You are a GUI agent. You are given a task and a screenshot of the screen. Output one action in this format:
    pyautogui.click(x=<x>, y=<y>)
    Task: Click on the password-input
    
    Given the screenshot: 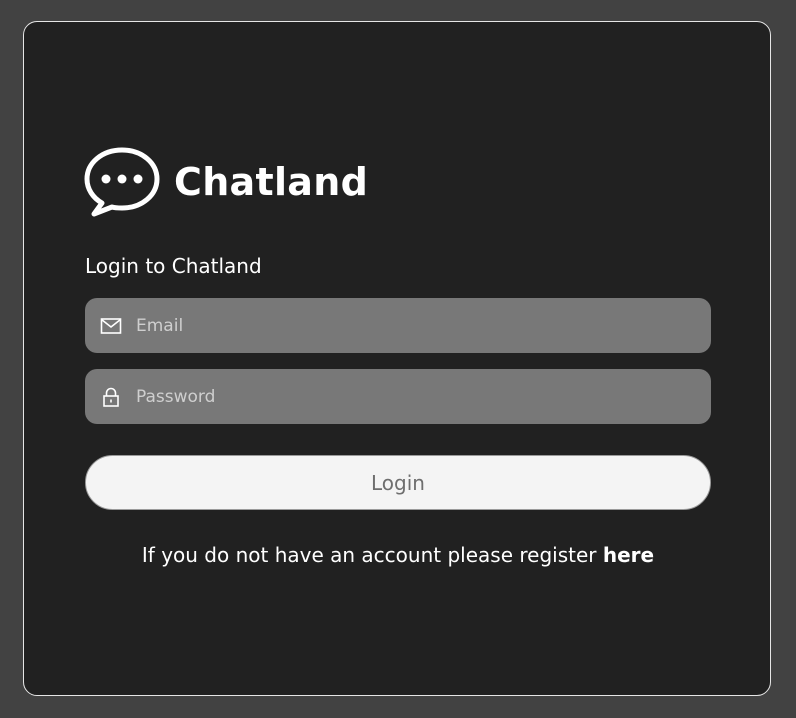 What is the action you would take?
    pyautogui.click(x=422, y=396)
    